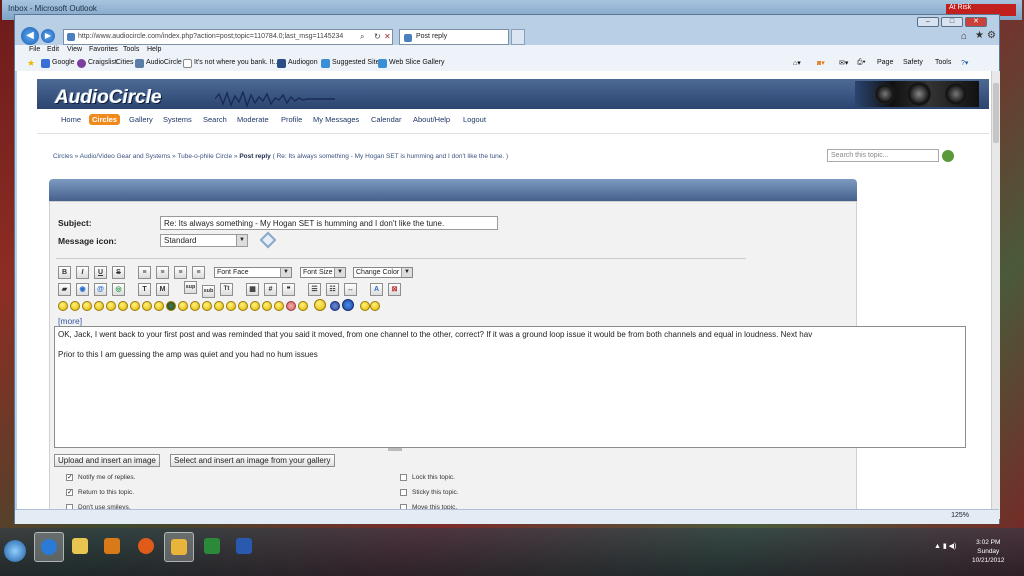 Image resolution: width=1024 pixels, height=576 pixels. What do you see at coordinates (387, 36) in the screenshot?
I see `stop-icon: ✕` at bounding box center [387, 36].